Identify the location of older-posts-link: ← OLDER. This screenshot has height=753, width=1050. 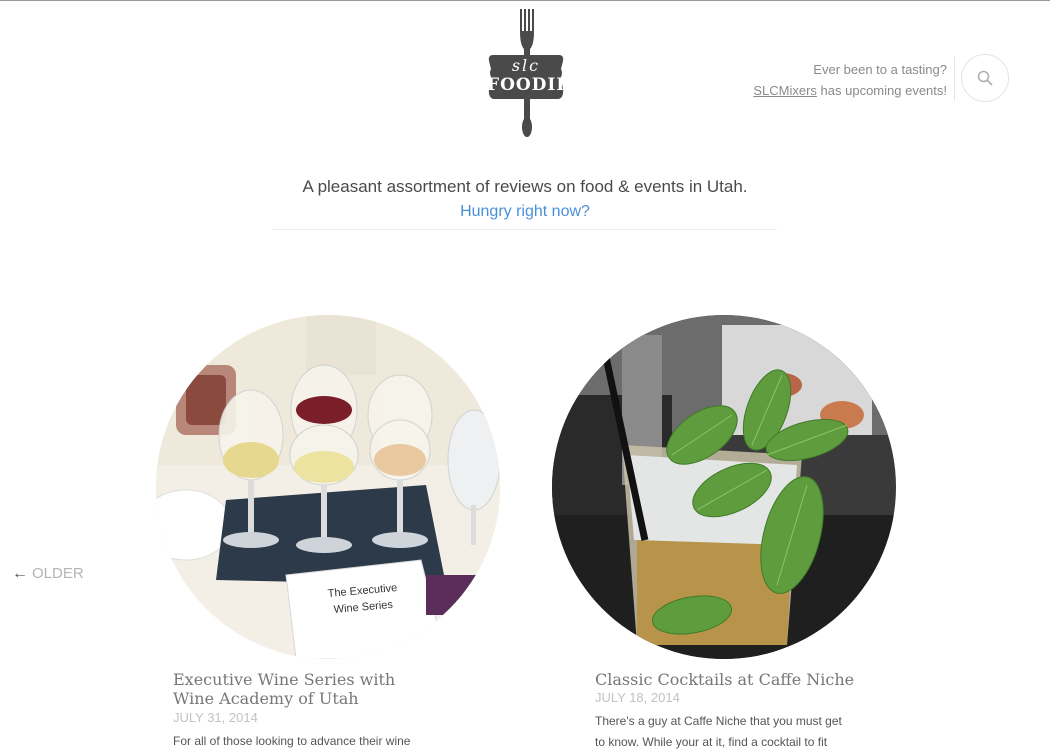
(48, 574).